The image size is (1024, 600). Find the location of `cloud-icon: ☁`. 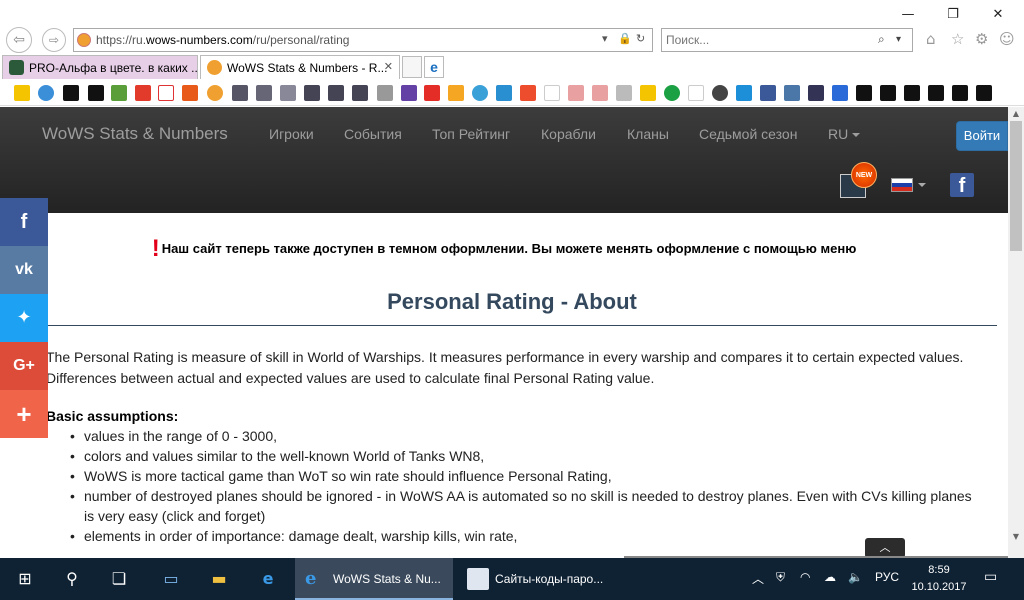

cloud-icon: ☁ is located at coordinates (830, 577).